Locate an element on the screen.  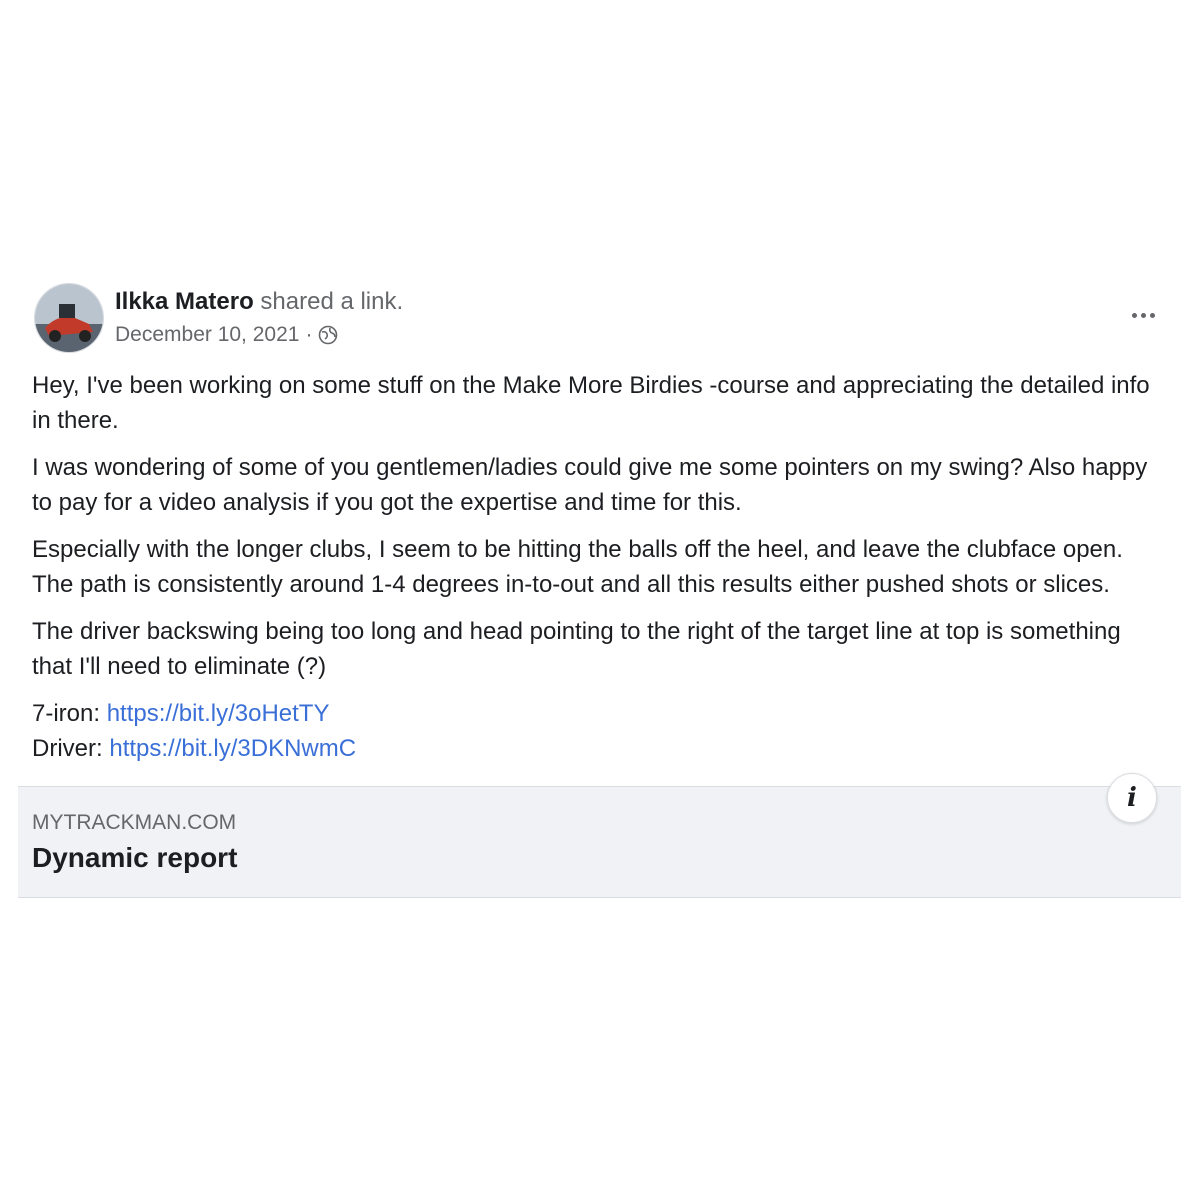
globe-icon is located at coordinates (328, 335).